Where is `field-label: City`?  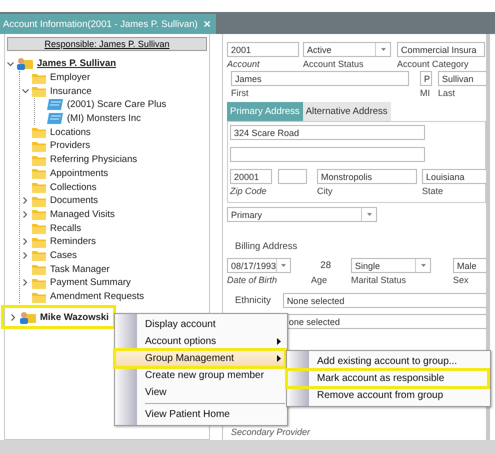
field-label: City is located at coordinates (325, 191).